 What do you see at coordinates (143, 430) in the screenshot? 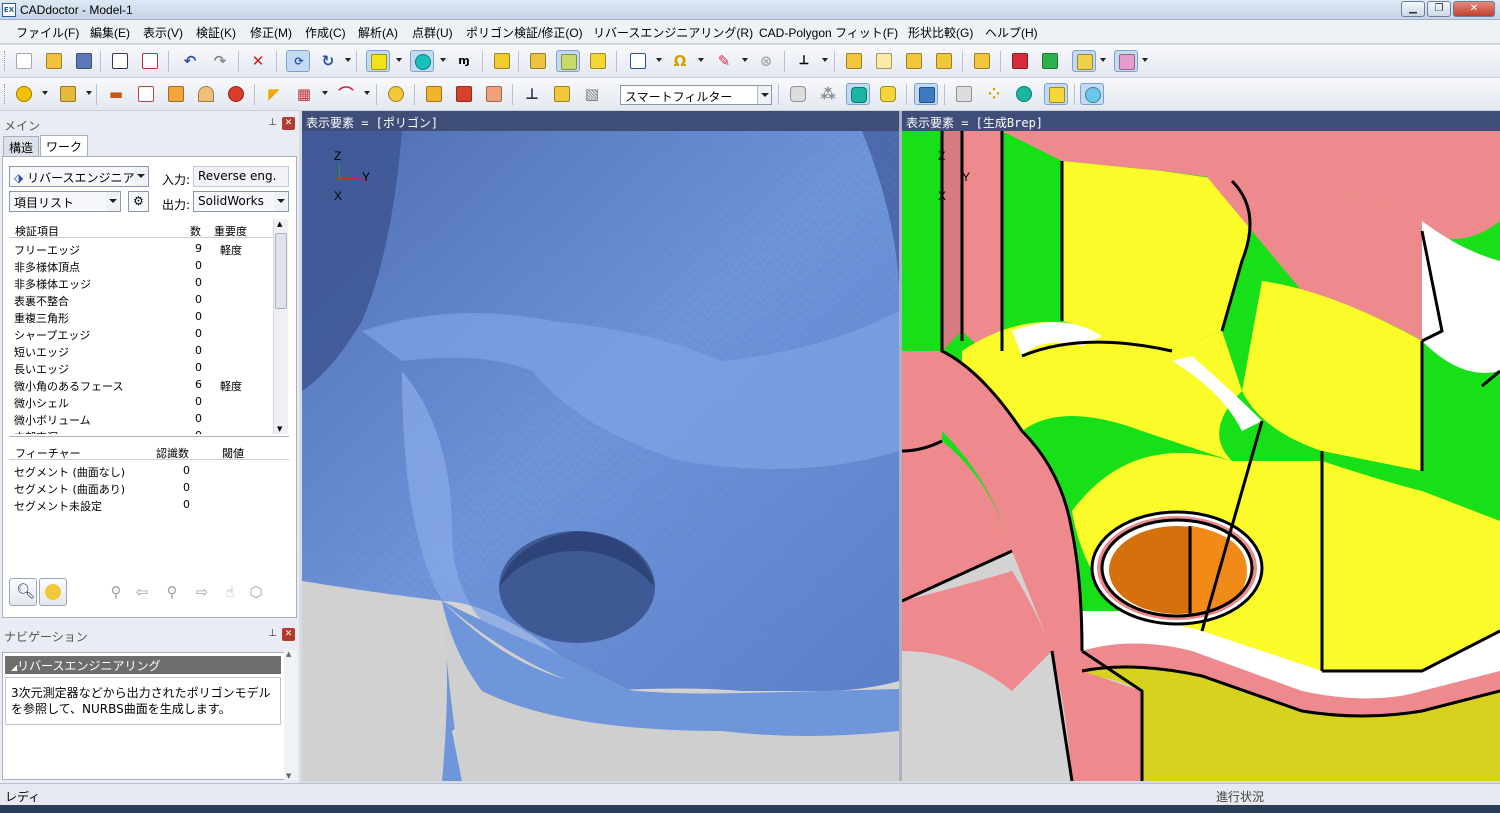
I see `table-row: 内部空洞 0` at bounding box center [143, 430].